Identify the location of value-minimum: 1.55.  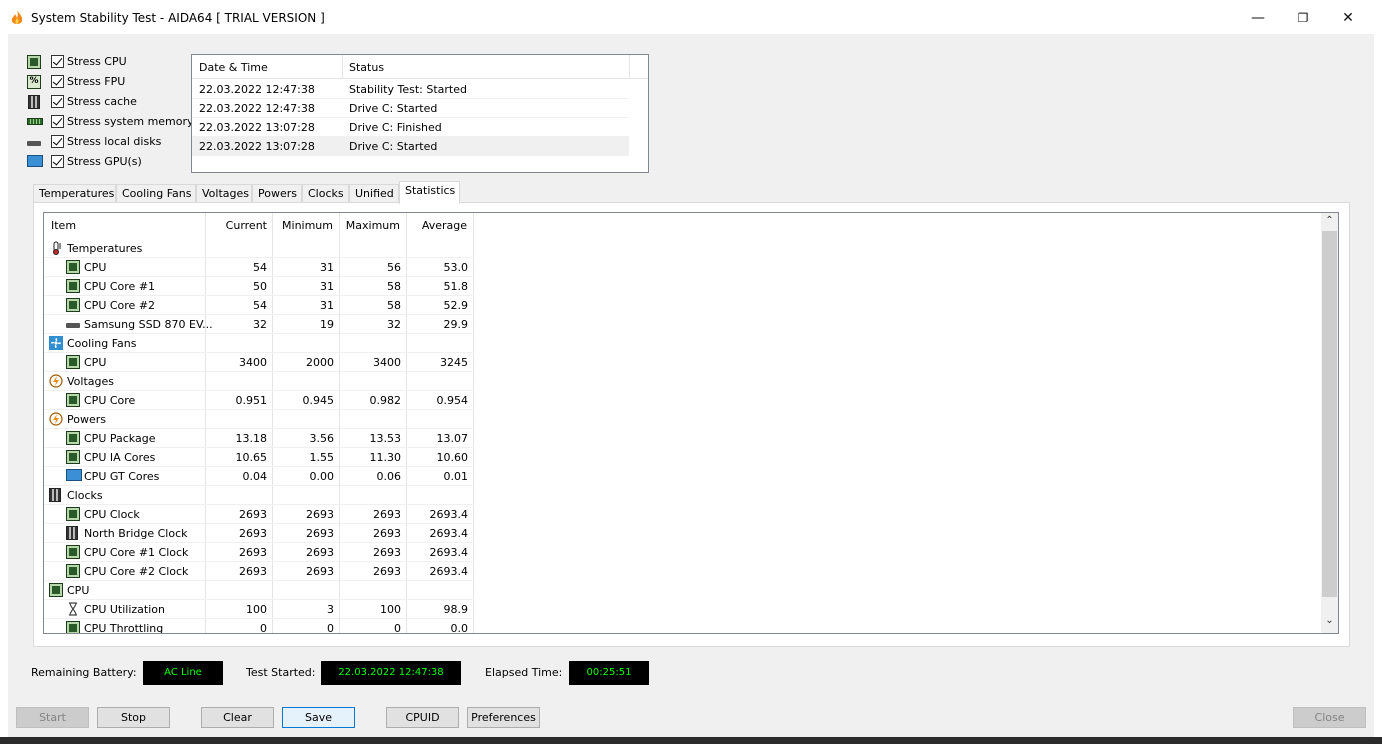
(322, 457).